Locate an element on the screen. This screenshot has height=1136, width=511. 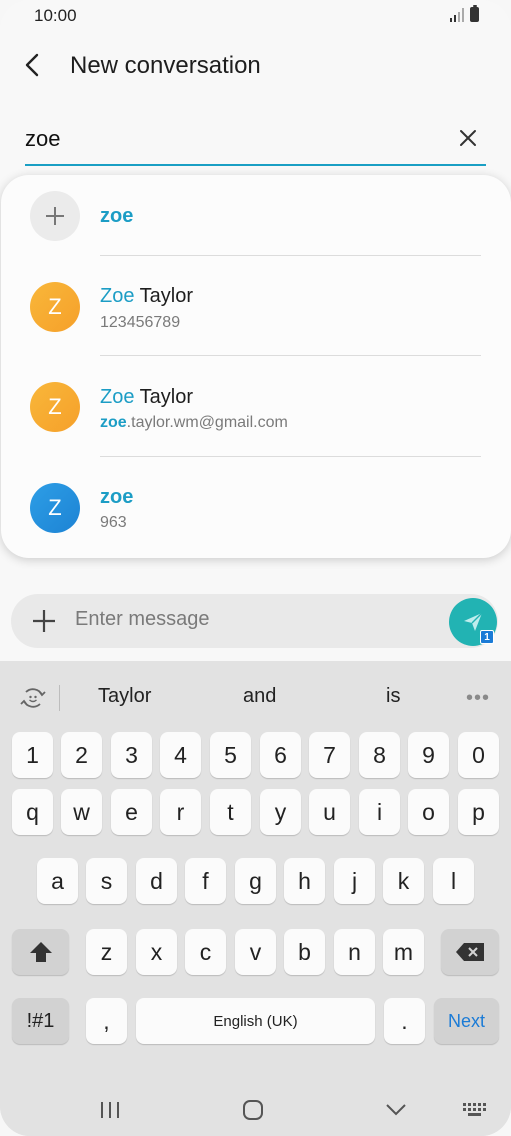
key: 1 is located at coordinates (32, 755).